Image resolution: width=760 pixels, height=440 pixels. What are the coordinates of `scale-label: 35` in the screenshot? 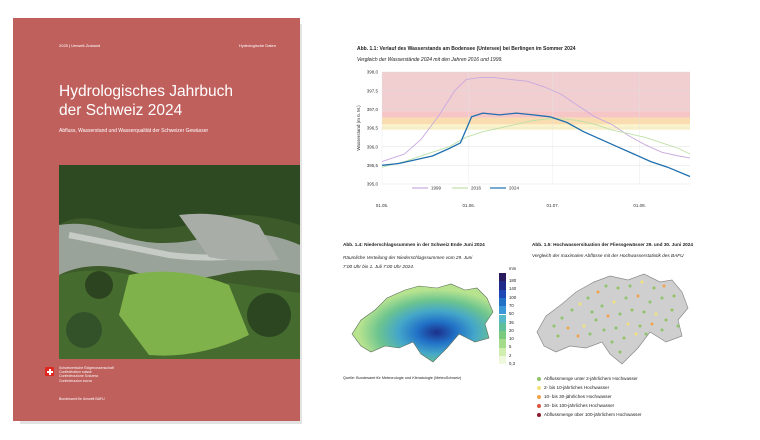 It's located at (511, 322).